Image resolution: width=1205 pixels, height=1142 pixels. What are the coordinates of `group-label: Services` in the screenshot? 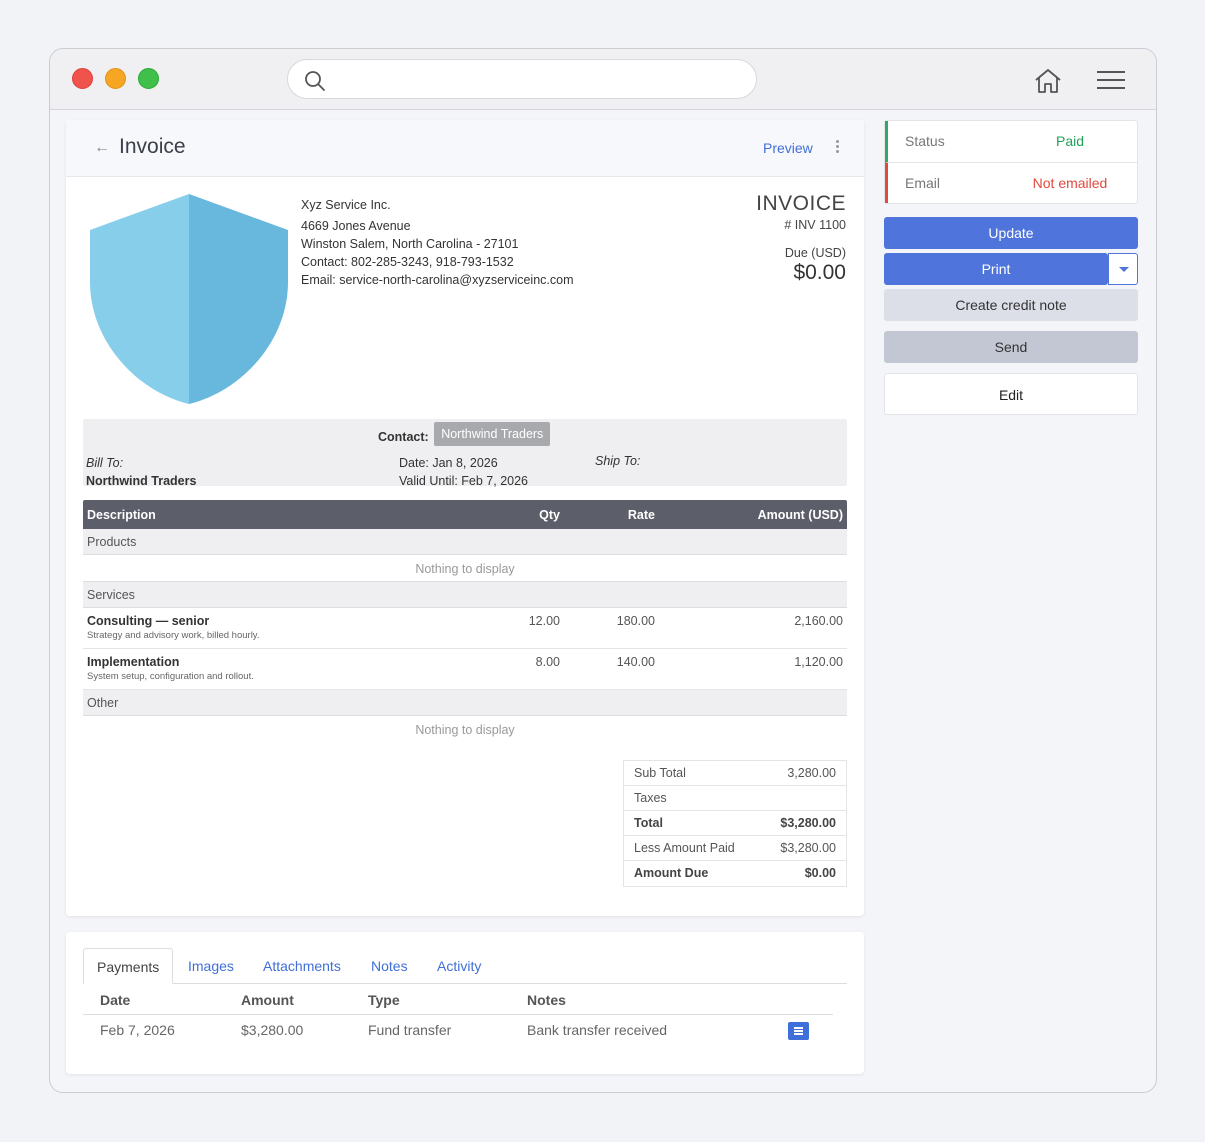 It's located at (111, 595).